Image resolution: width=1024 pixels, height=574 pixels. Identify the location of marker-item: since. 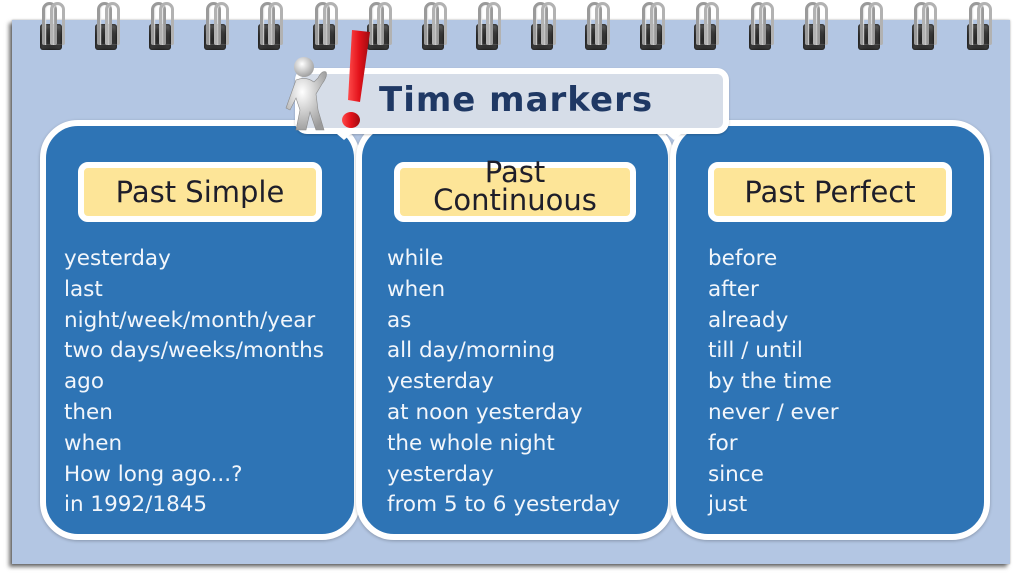
(736, 474).